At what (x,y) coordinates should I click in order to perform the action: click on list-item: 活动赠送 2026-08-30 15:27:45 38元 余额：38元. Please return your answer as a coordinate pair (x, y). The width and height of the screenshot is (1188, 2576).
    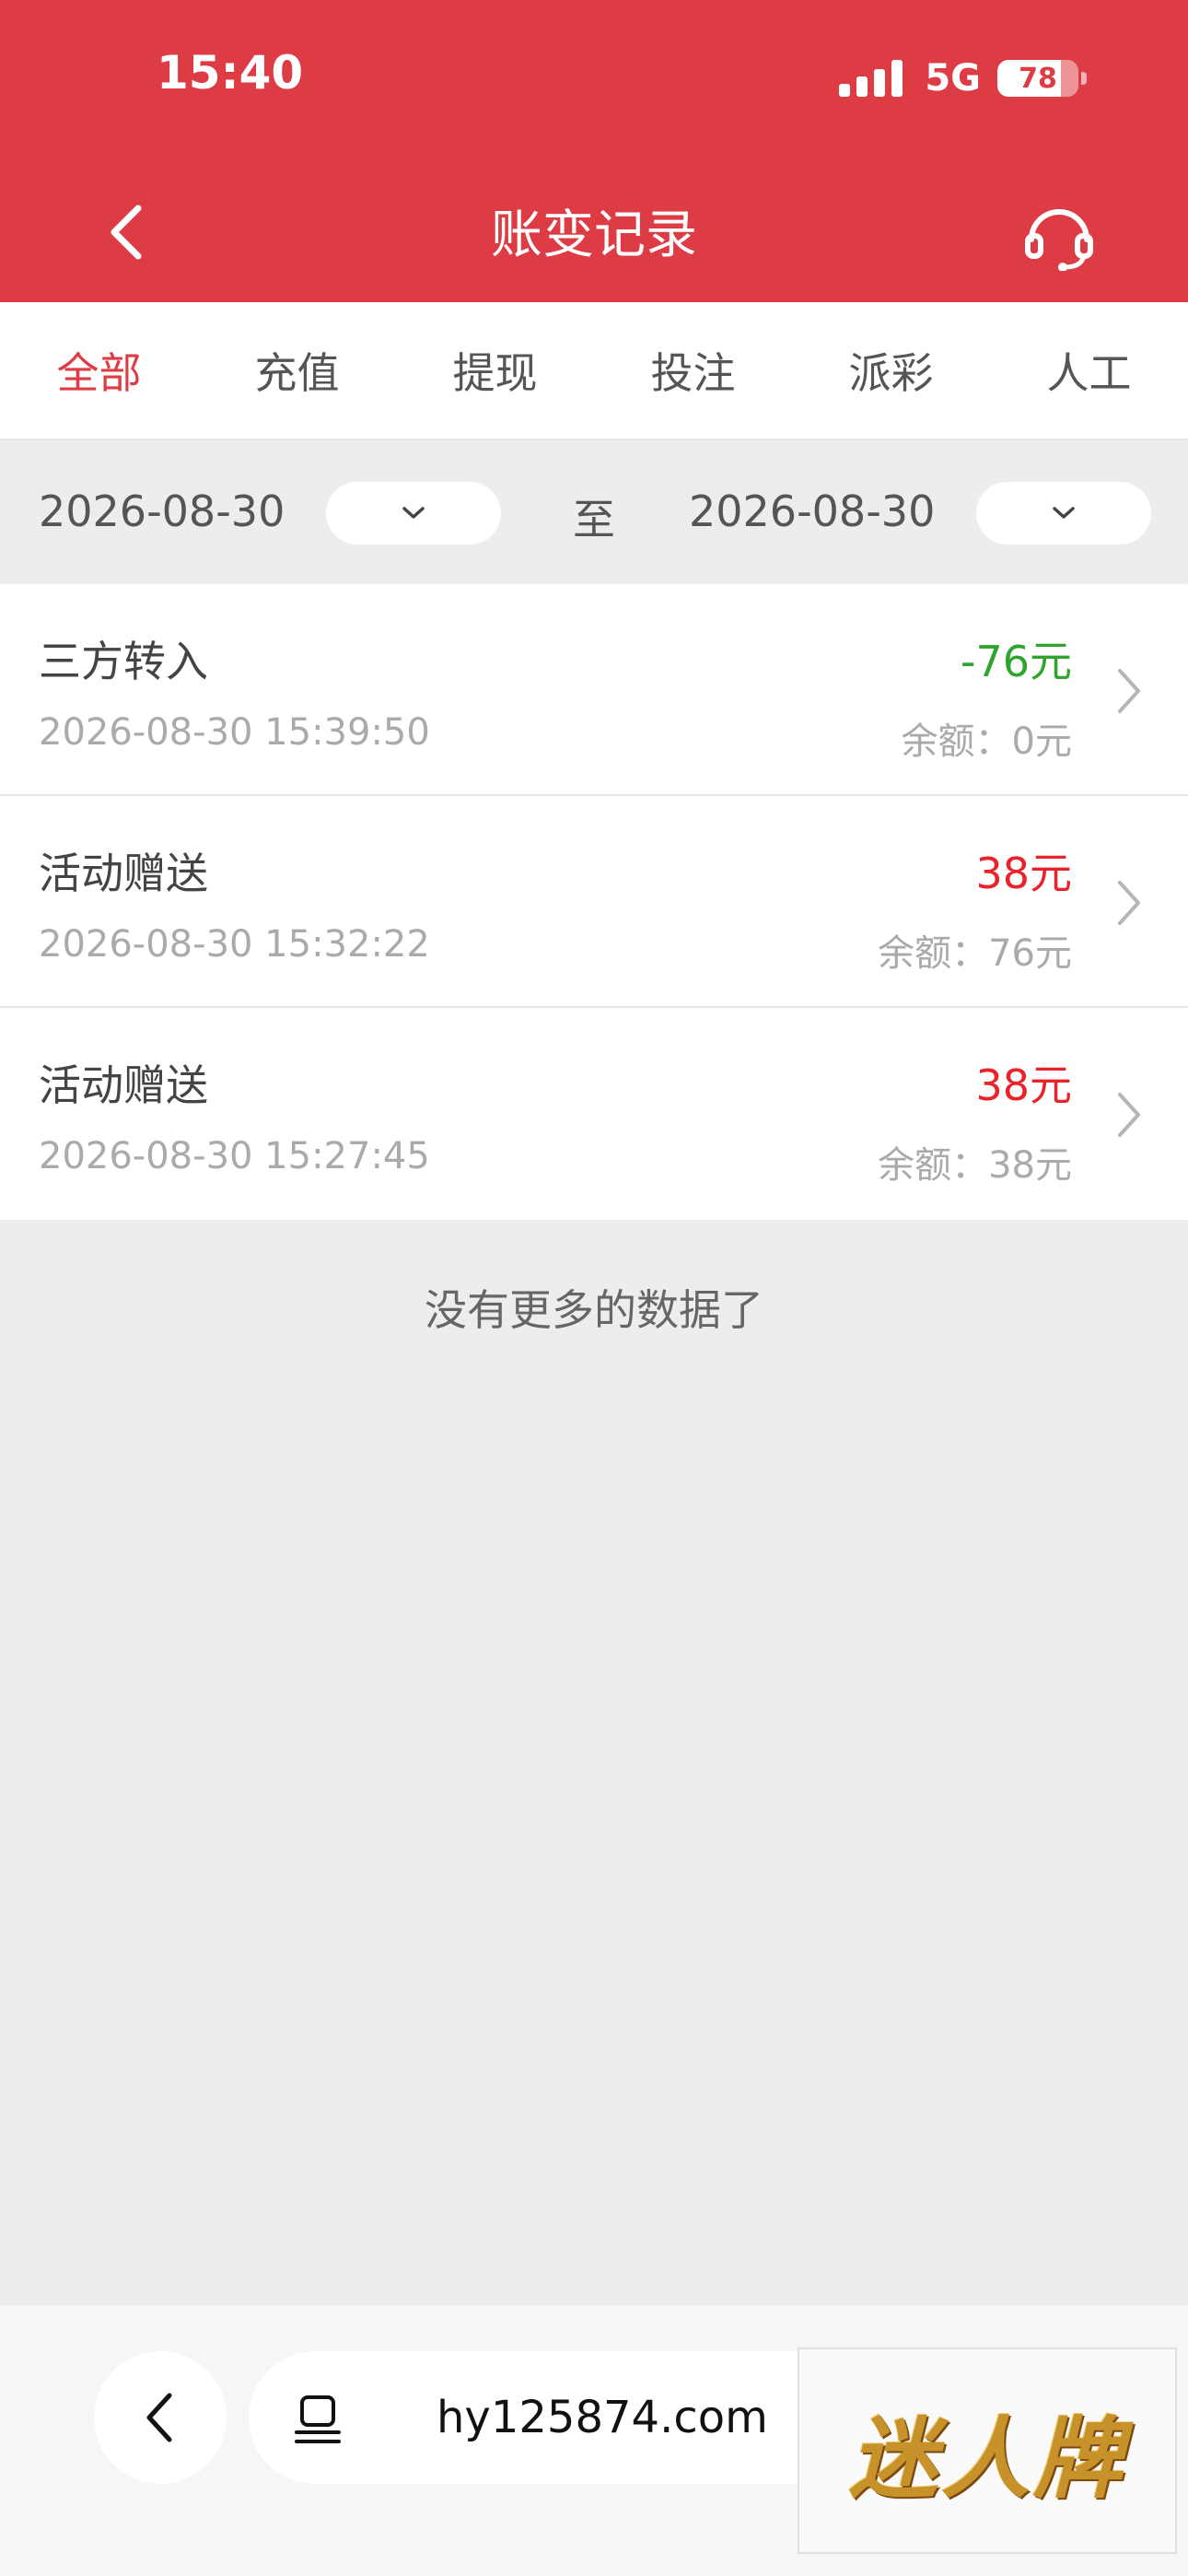
    Looking at the image, I should click on (594, 1114).